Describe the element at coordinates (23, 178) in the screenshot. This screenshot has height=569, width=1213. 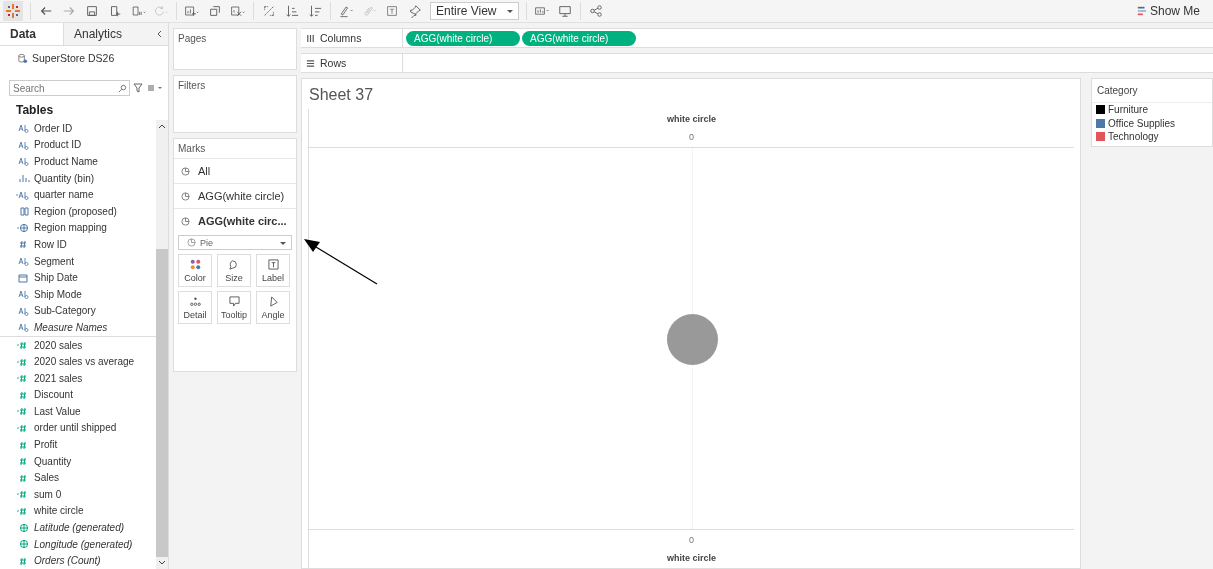
I see `histogram-icon` at that location.